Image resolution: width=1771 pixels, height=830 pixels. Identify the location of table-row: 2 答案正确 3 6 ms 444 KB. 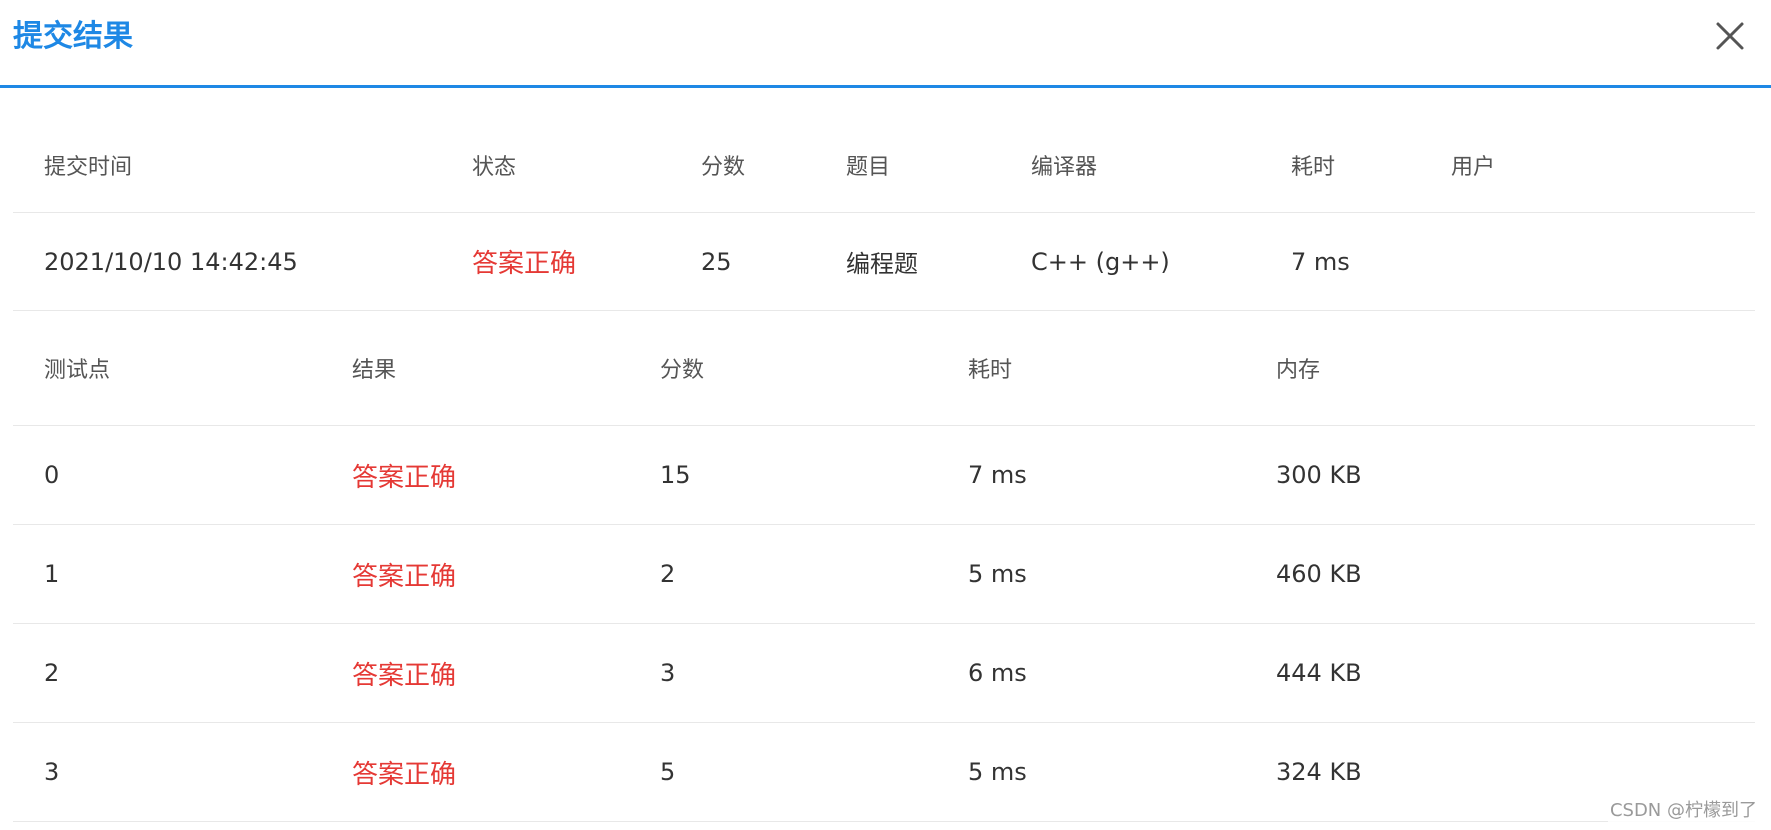
(884, 673).